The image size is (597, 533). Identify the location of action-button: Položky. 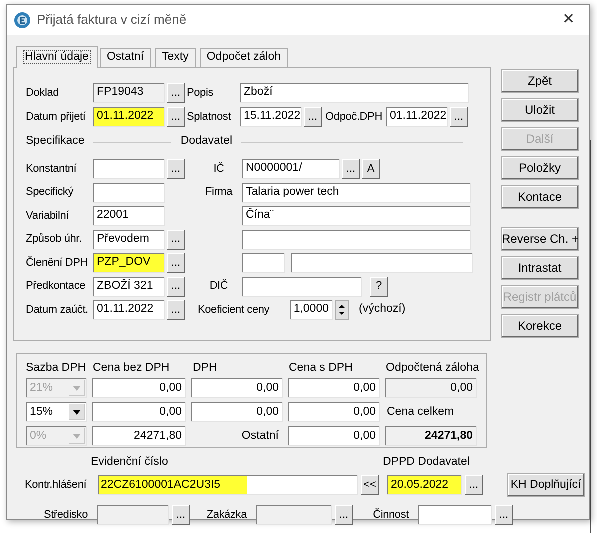
(540, 168).